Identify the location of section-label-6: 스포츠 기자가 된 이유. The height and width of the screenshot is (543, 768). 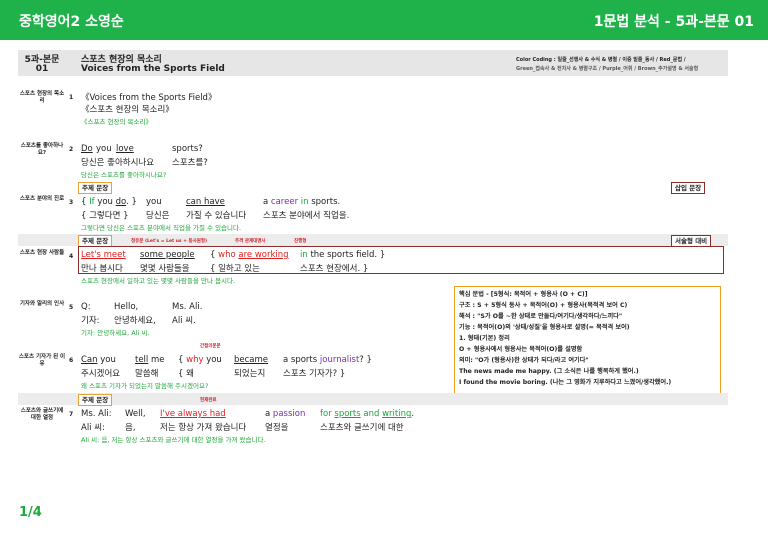
(42, 360).